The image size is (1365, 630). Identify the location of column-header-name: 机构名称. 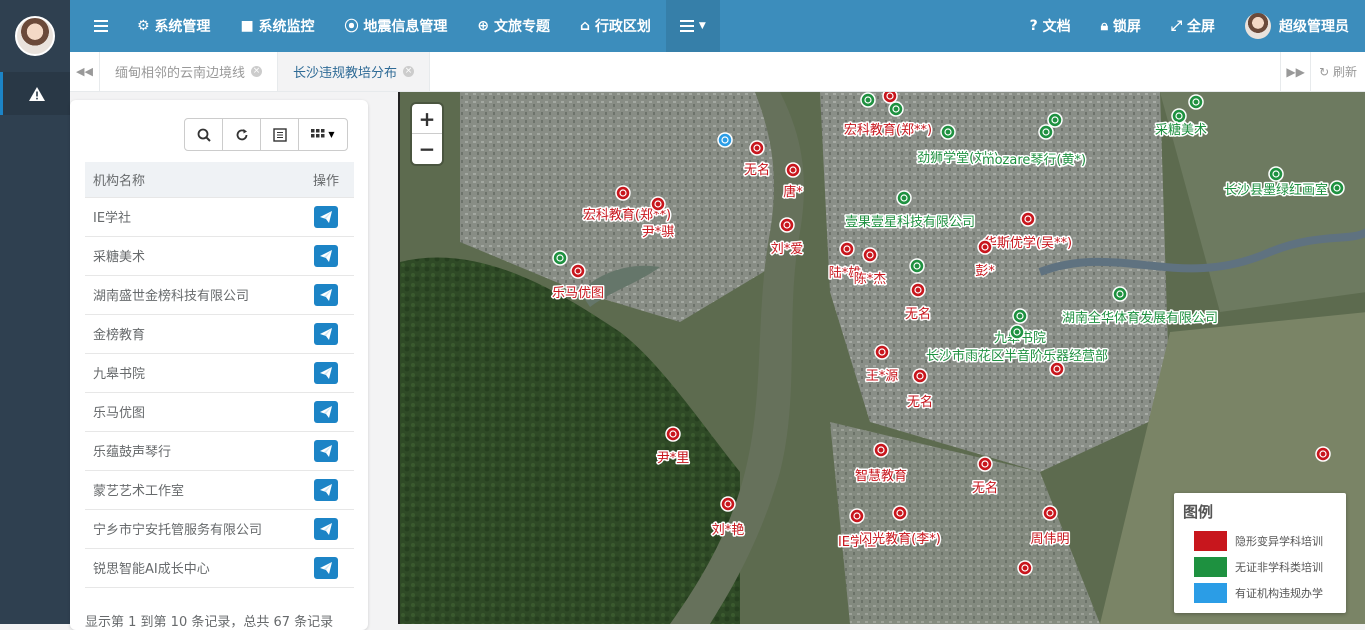
(191, 180).